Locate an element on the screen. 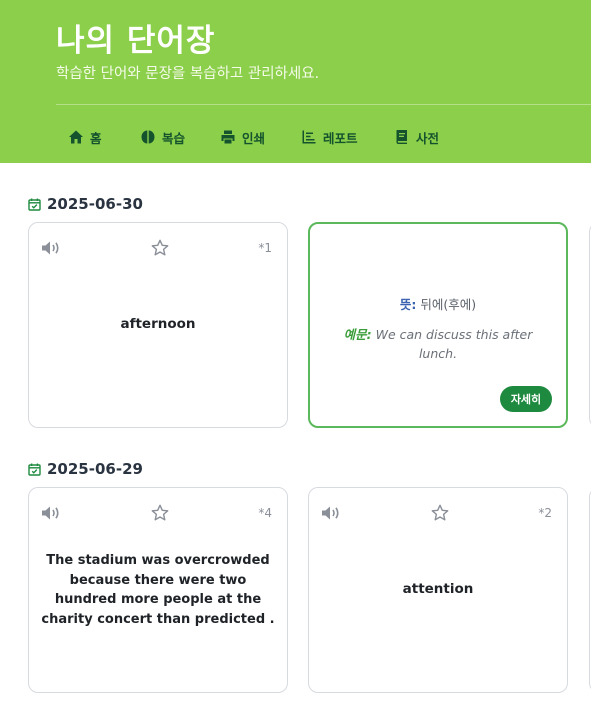  card-word: attention is located at coordinates (438, 589).